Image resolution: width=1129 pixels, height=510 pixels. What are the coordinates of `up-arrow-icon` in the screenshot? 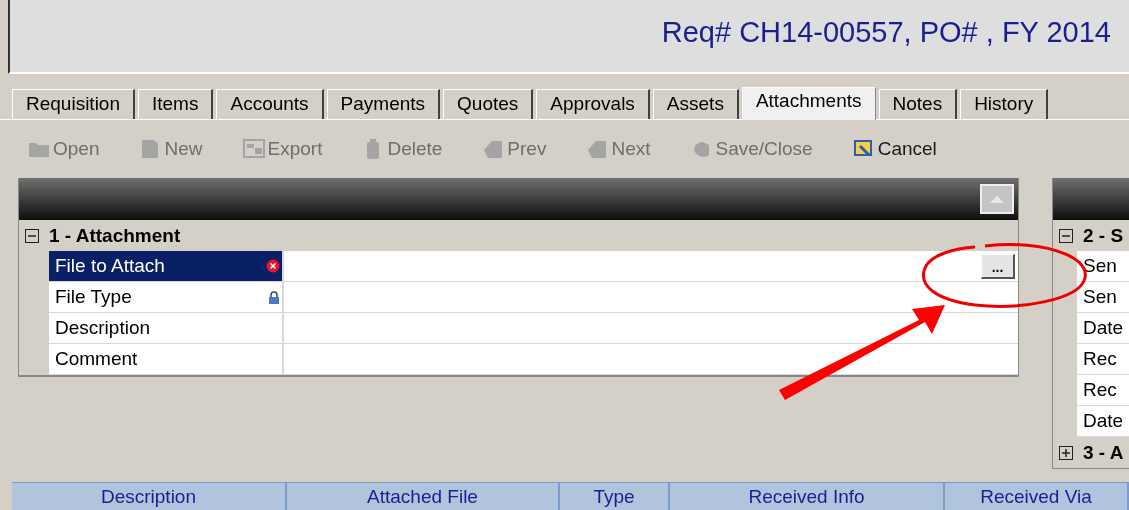 It's located at (997, 199).